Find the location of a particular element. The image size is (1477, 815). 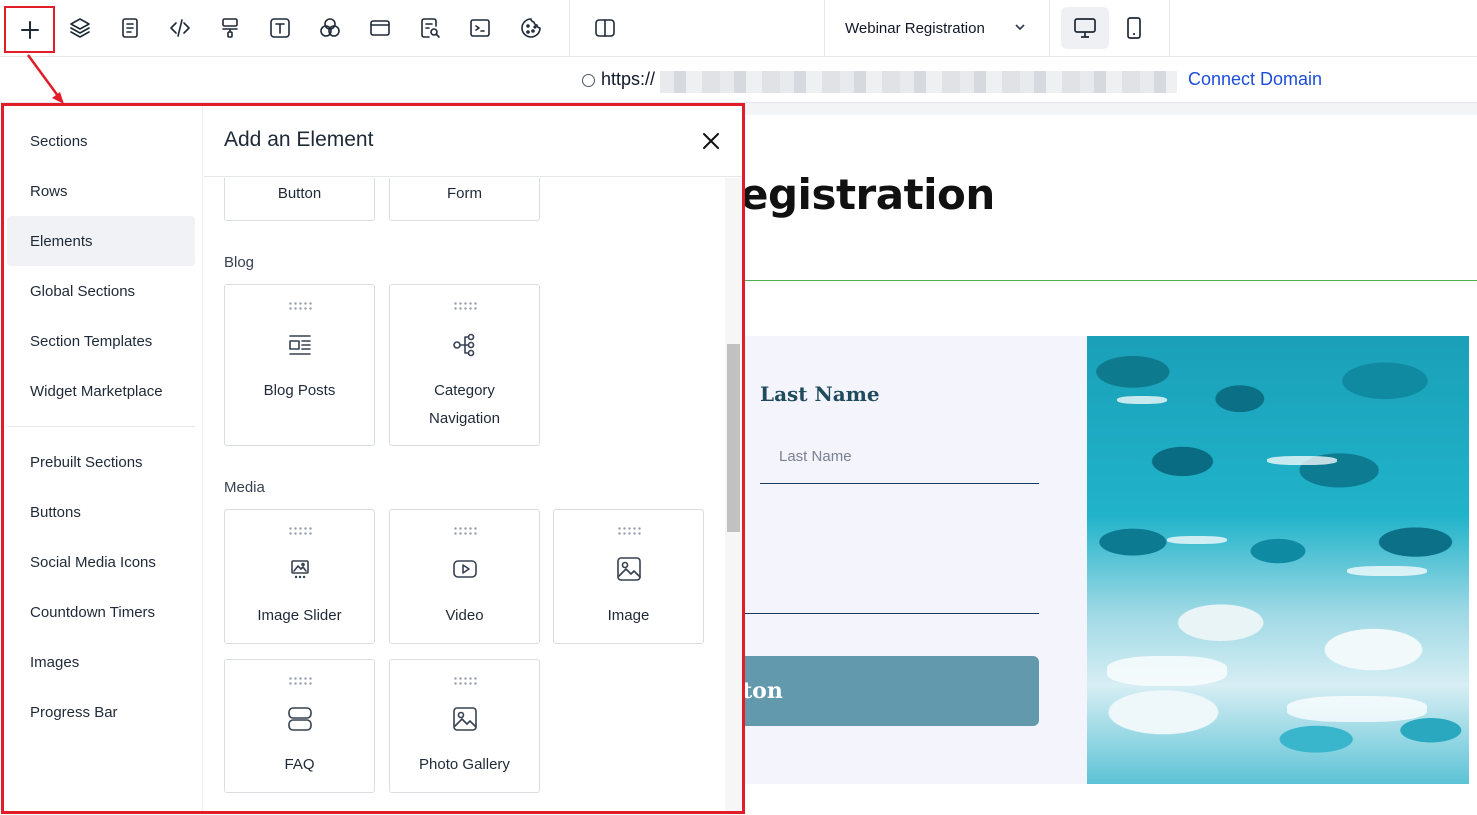

file-search-icon is located at coordinates (430, 28).